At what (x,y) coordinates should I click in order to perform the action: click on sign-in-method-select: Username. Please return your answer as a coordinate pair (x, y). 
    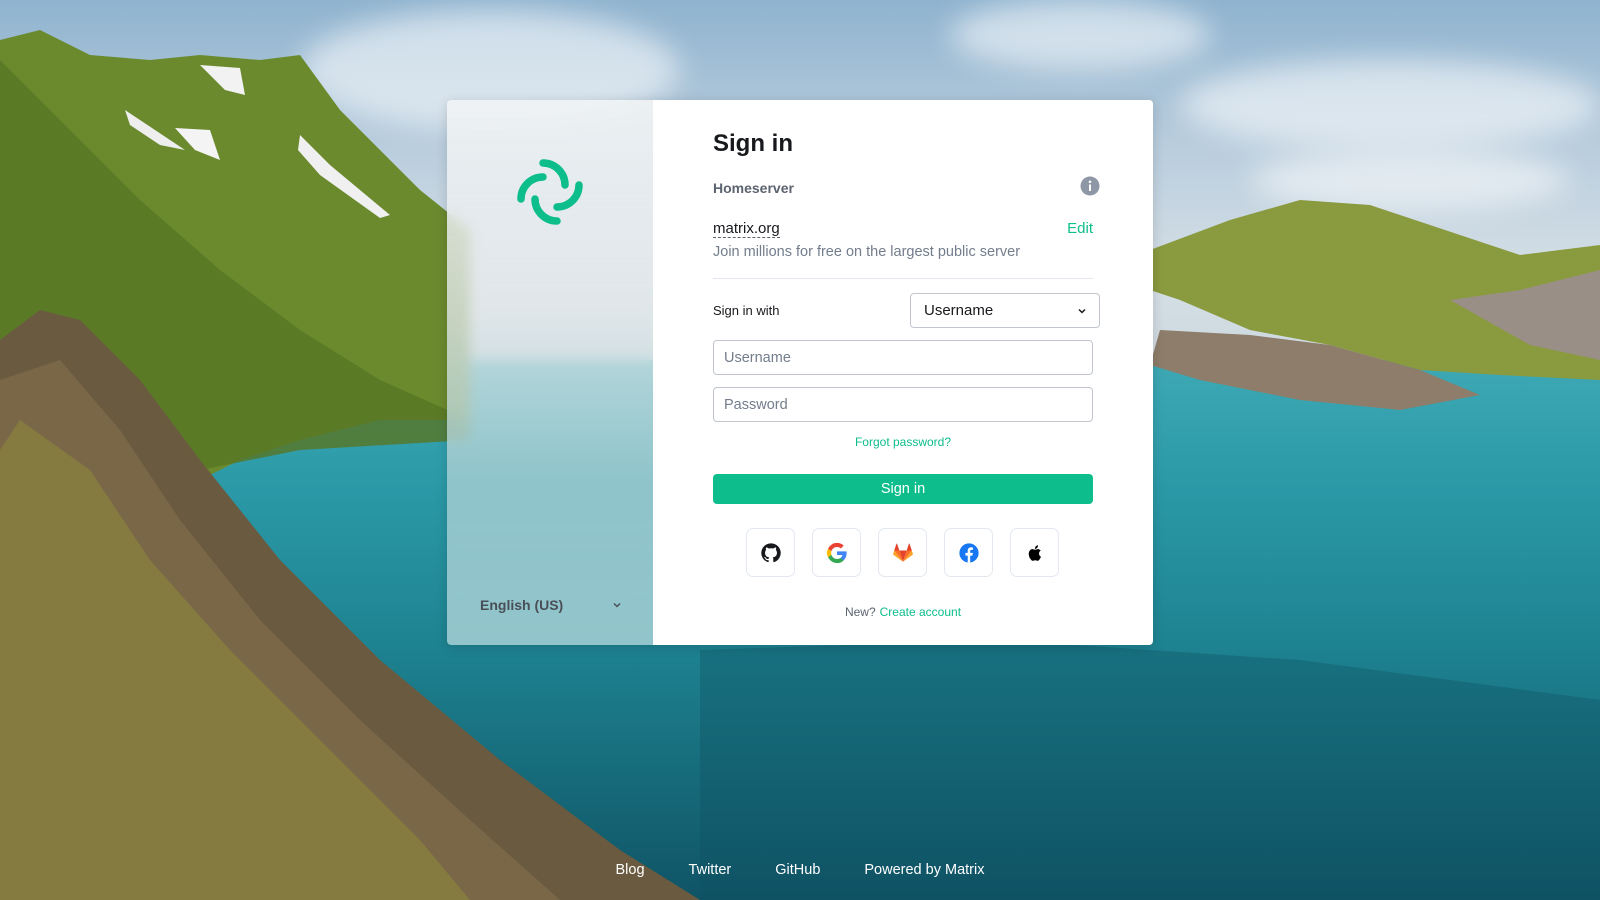
    Looking at the image, I should click on (1005, 310).